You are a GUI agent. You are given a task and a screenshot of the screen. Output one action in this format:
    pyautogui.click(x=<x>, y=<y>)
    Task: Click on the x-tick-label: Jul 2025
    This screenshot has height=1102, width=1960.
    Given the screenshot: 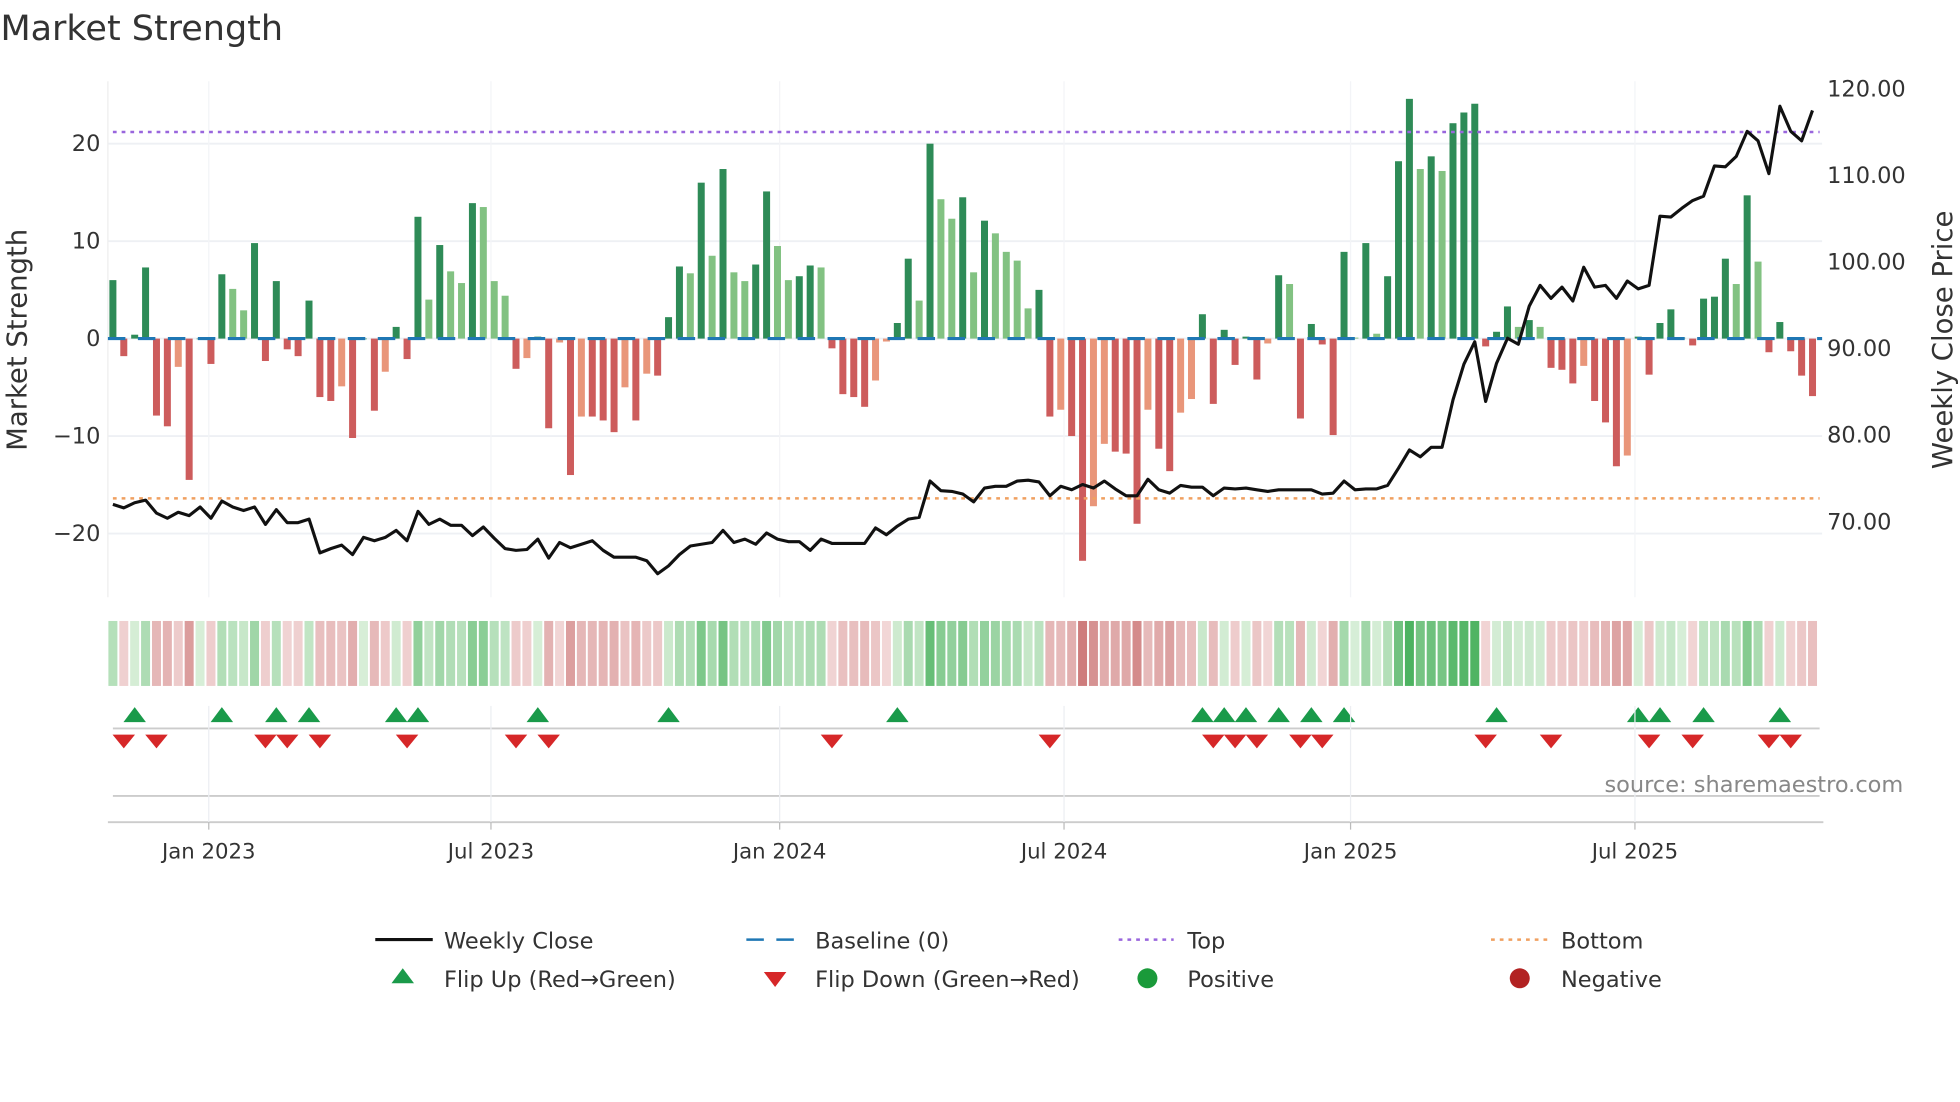 What is the action you would take?
    pyautogui.click(x=1634, y=851)
    